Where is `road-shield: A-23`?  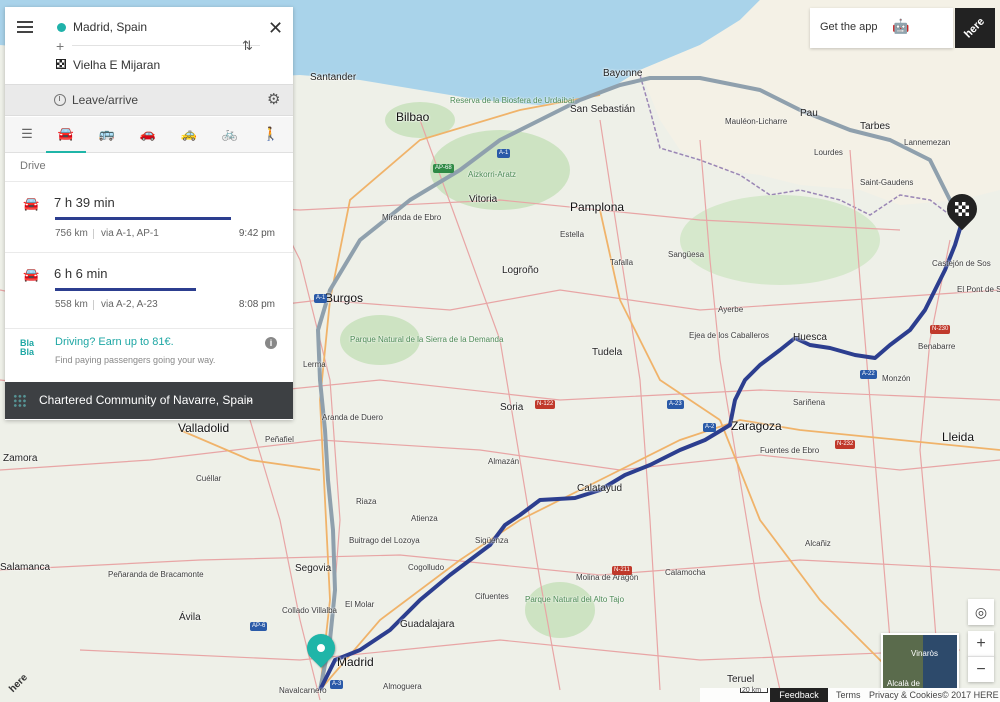
road-shield: A-23 is located at coordinates (675, 404).